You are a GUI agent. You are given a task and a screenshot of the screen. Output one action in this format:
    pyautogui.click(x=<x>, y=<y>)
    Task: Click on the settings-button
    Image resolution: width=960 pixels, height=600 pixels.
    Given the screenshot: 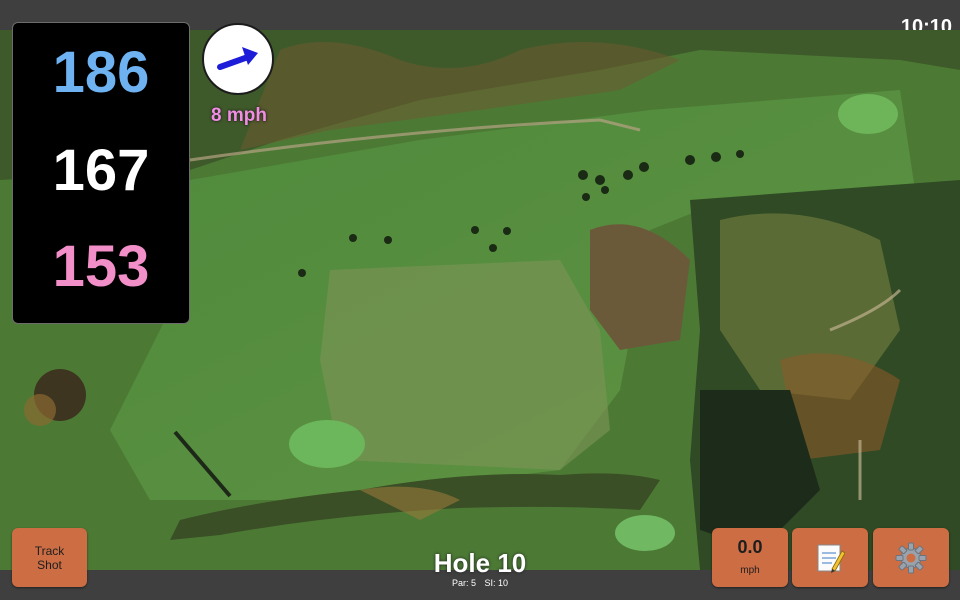 What is the action you would take?
    pyautogui.click(x=911, y=557)
    